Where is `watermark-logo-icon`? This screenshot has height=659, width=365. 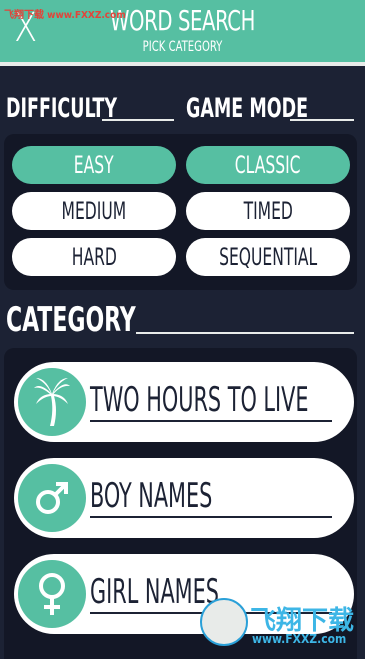 watermark-logo-icon is located at coordinates (224, 622).